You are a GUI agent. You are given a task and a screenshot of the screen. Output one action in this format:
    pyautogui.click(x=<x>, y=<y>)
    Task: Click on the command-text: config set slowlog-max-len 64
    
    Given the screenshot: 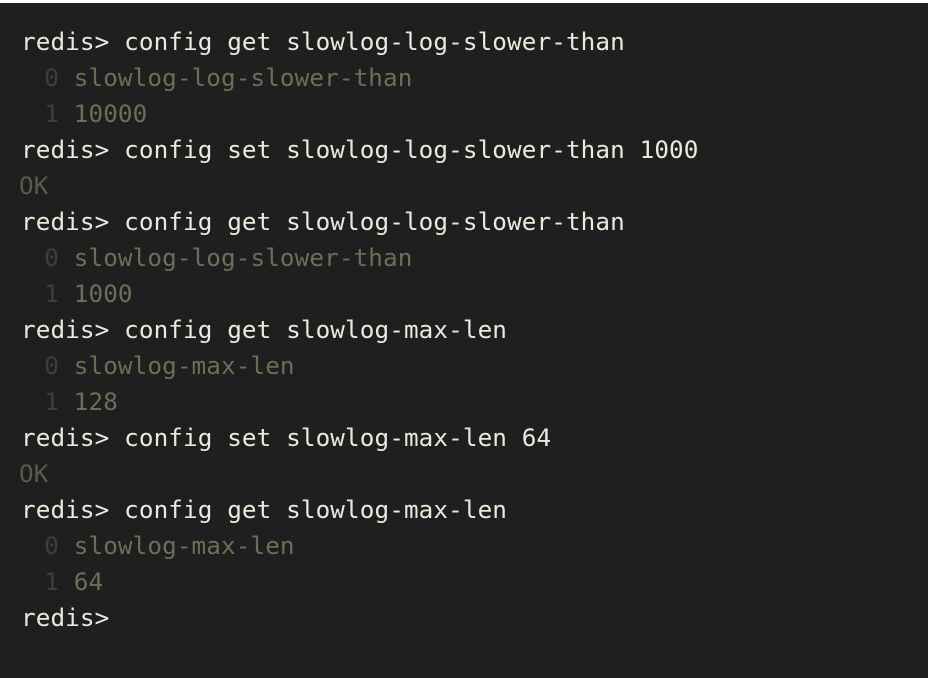 What is the action you would take?
    pyautogui.click(x=338, y=437)
    